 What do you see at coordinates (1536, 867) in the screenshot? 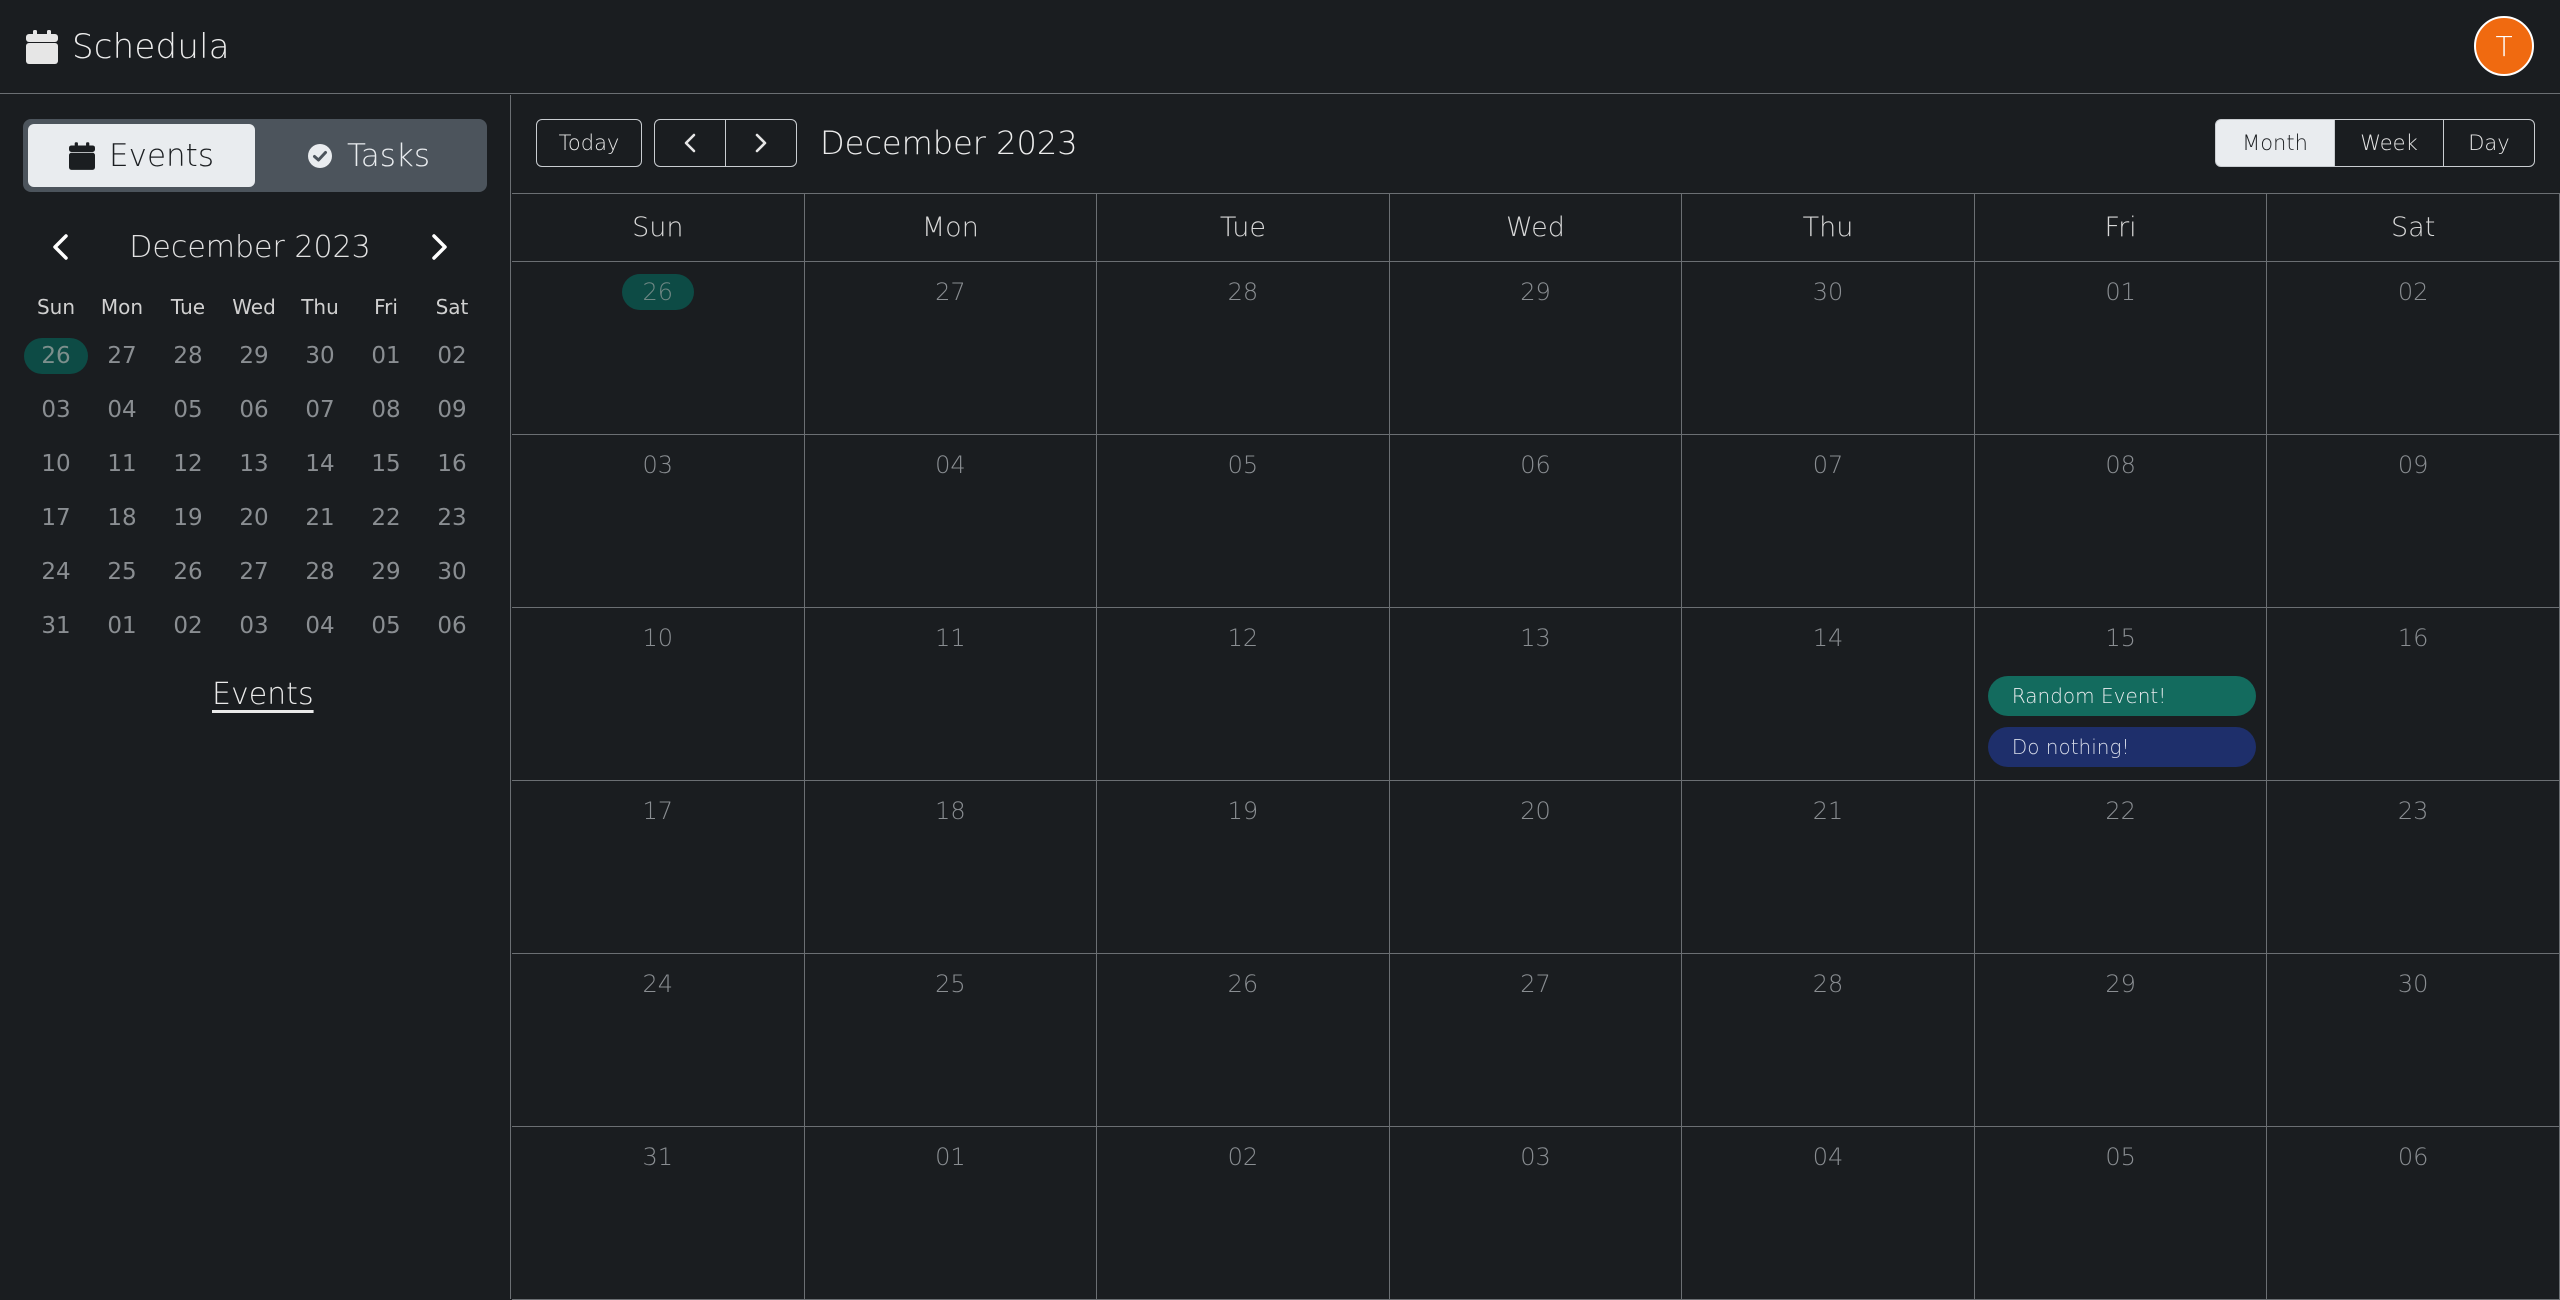
I see `day-cell: 20` at bounding box center [1536, 867].